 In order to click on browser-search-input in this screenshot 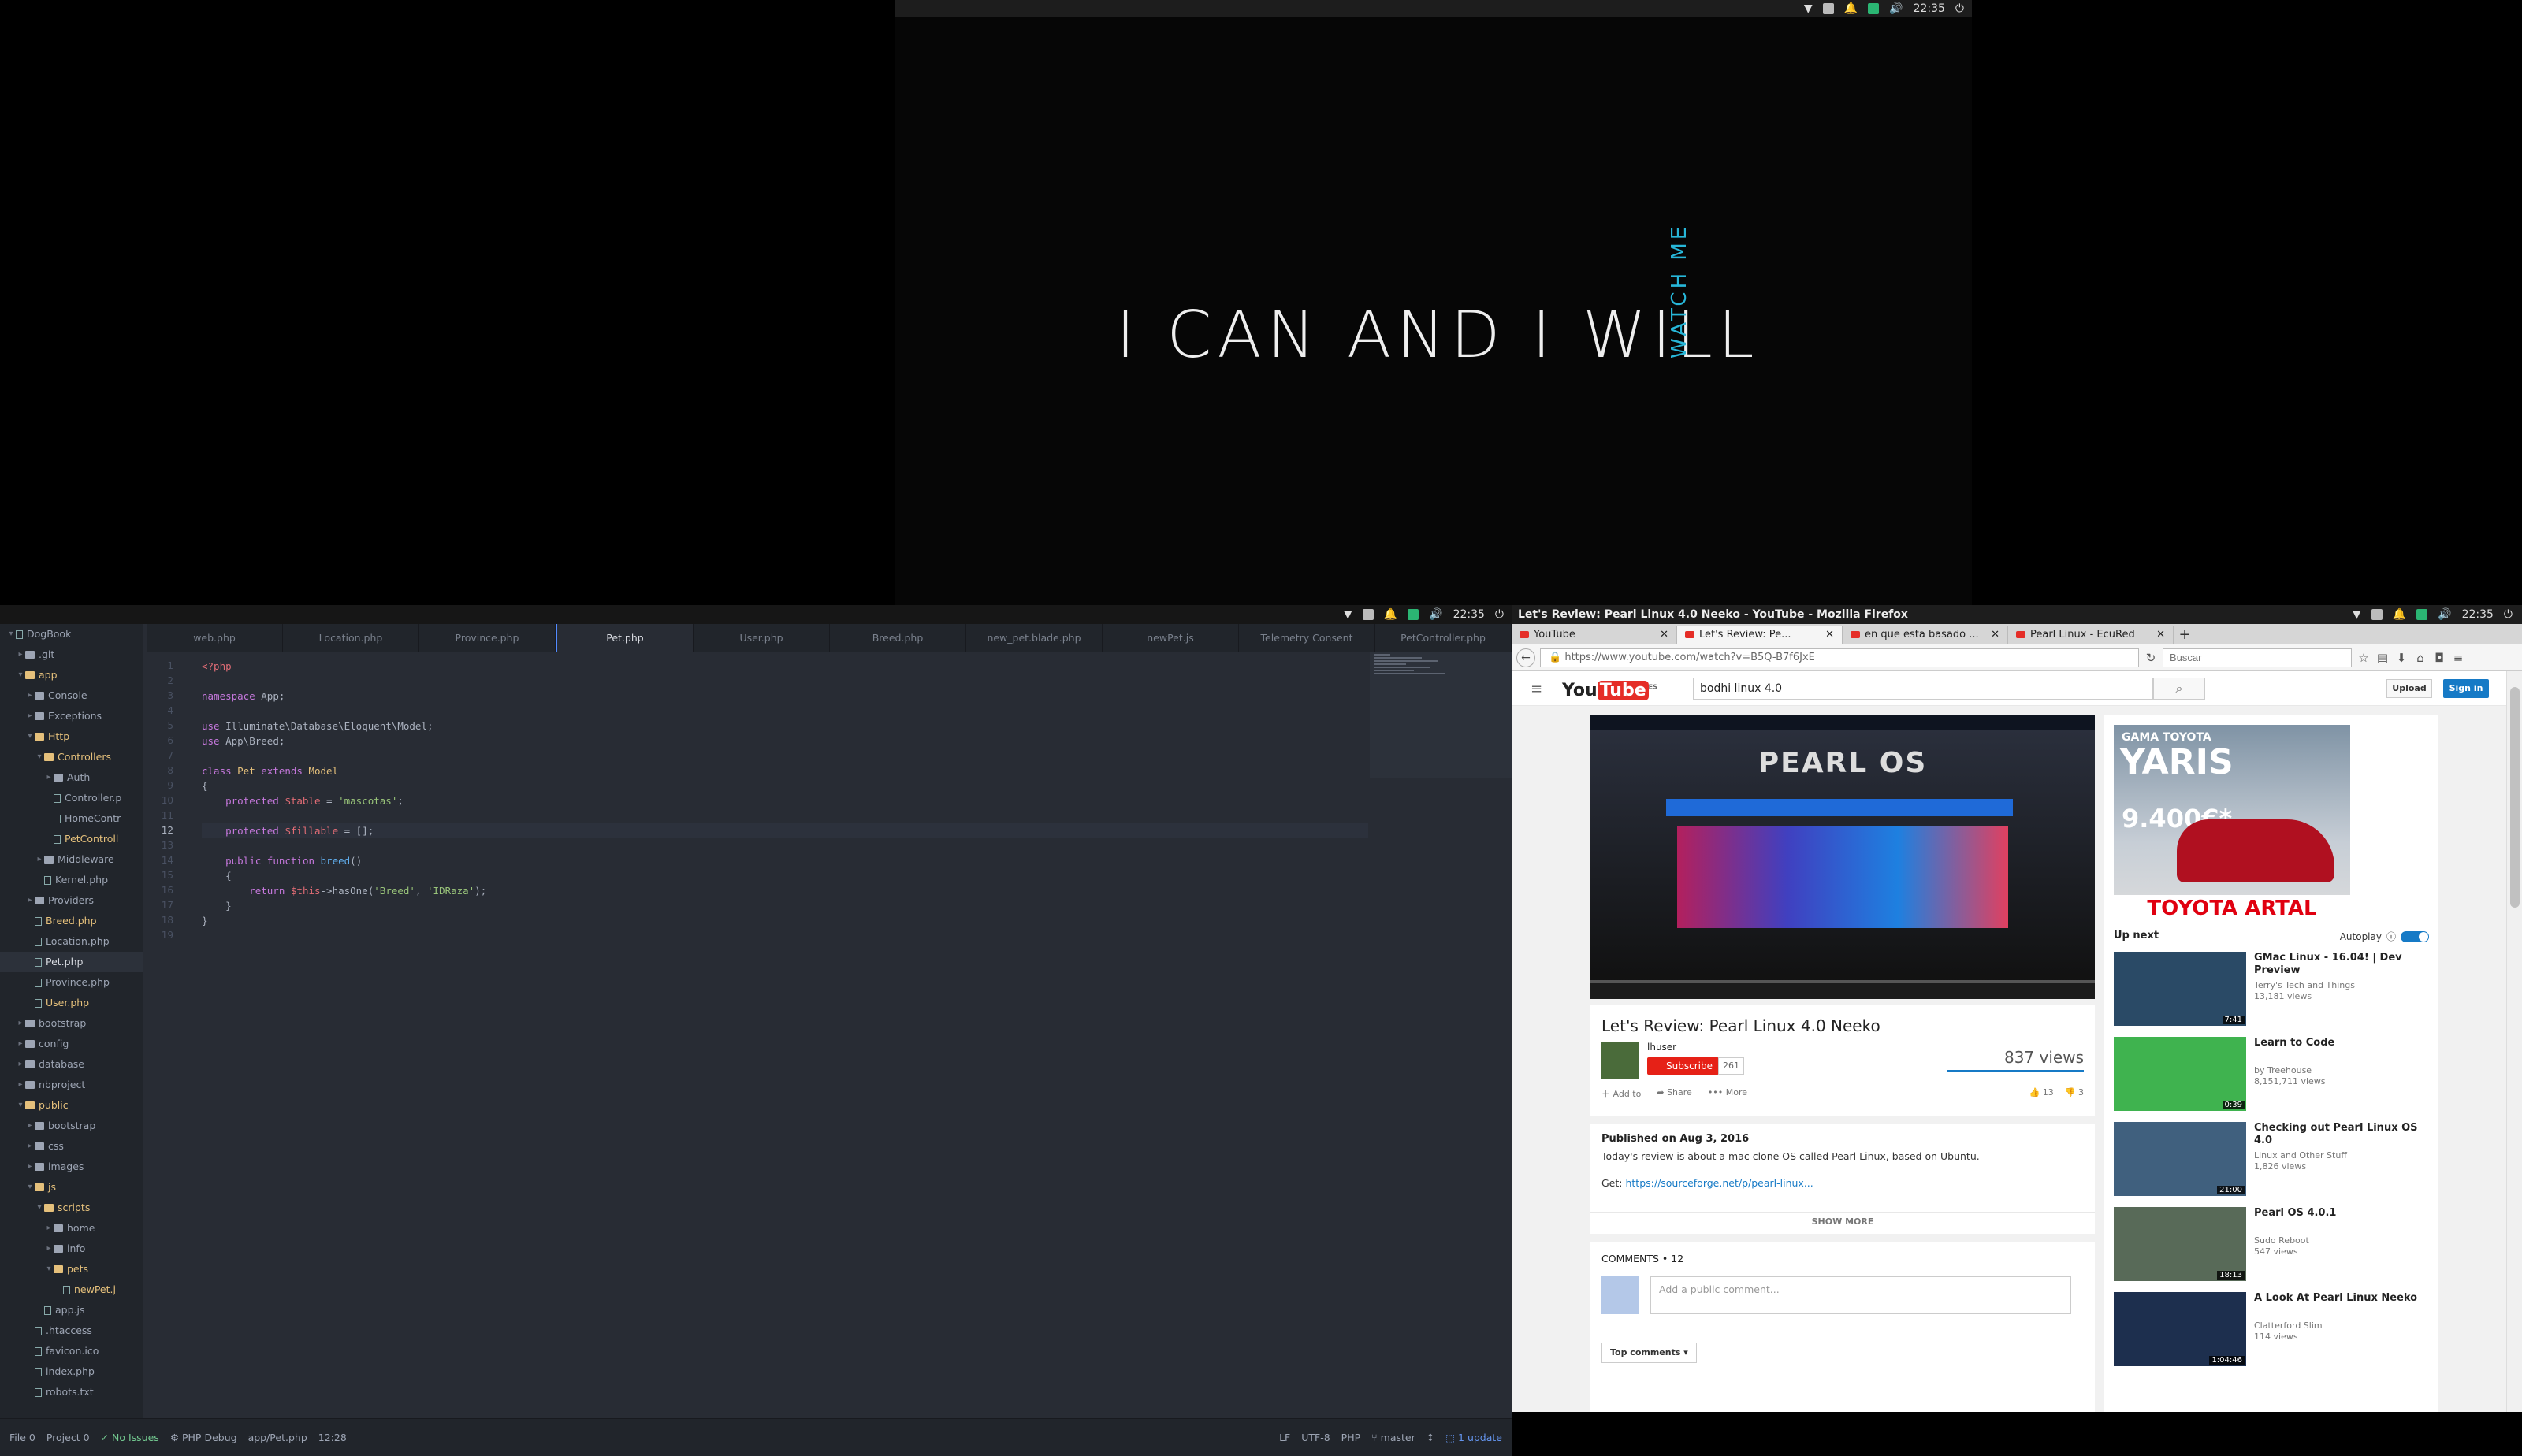, I will do `click(2257, 657)`.